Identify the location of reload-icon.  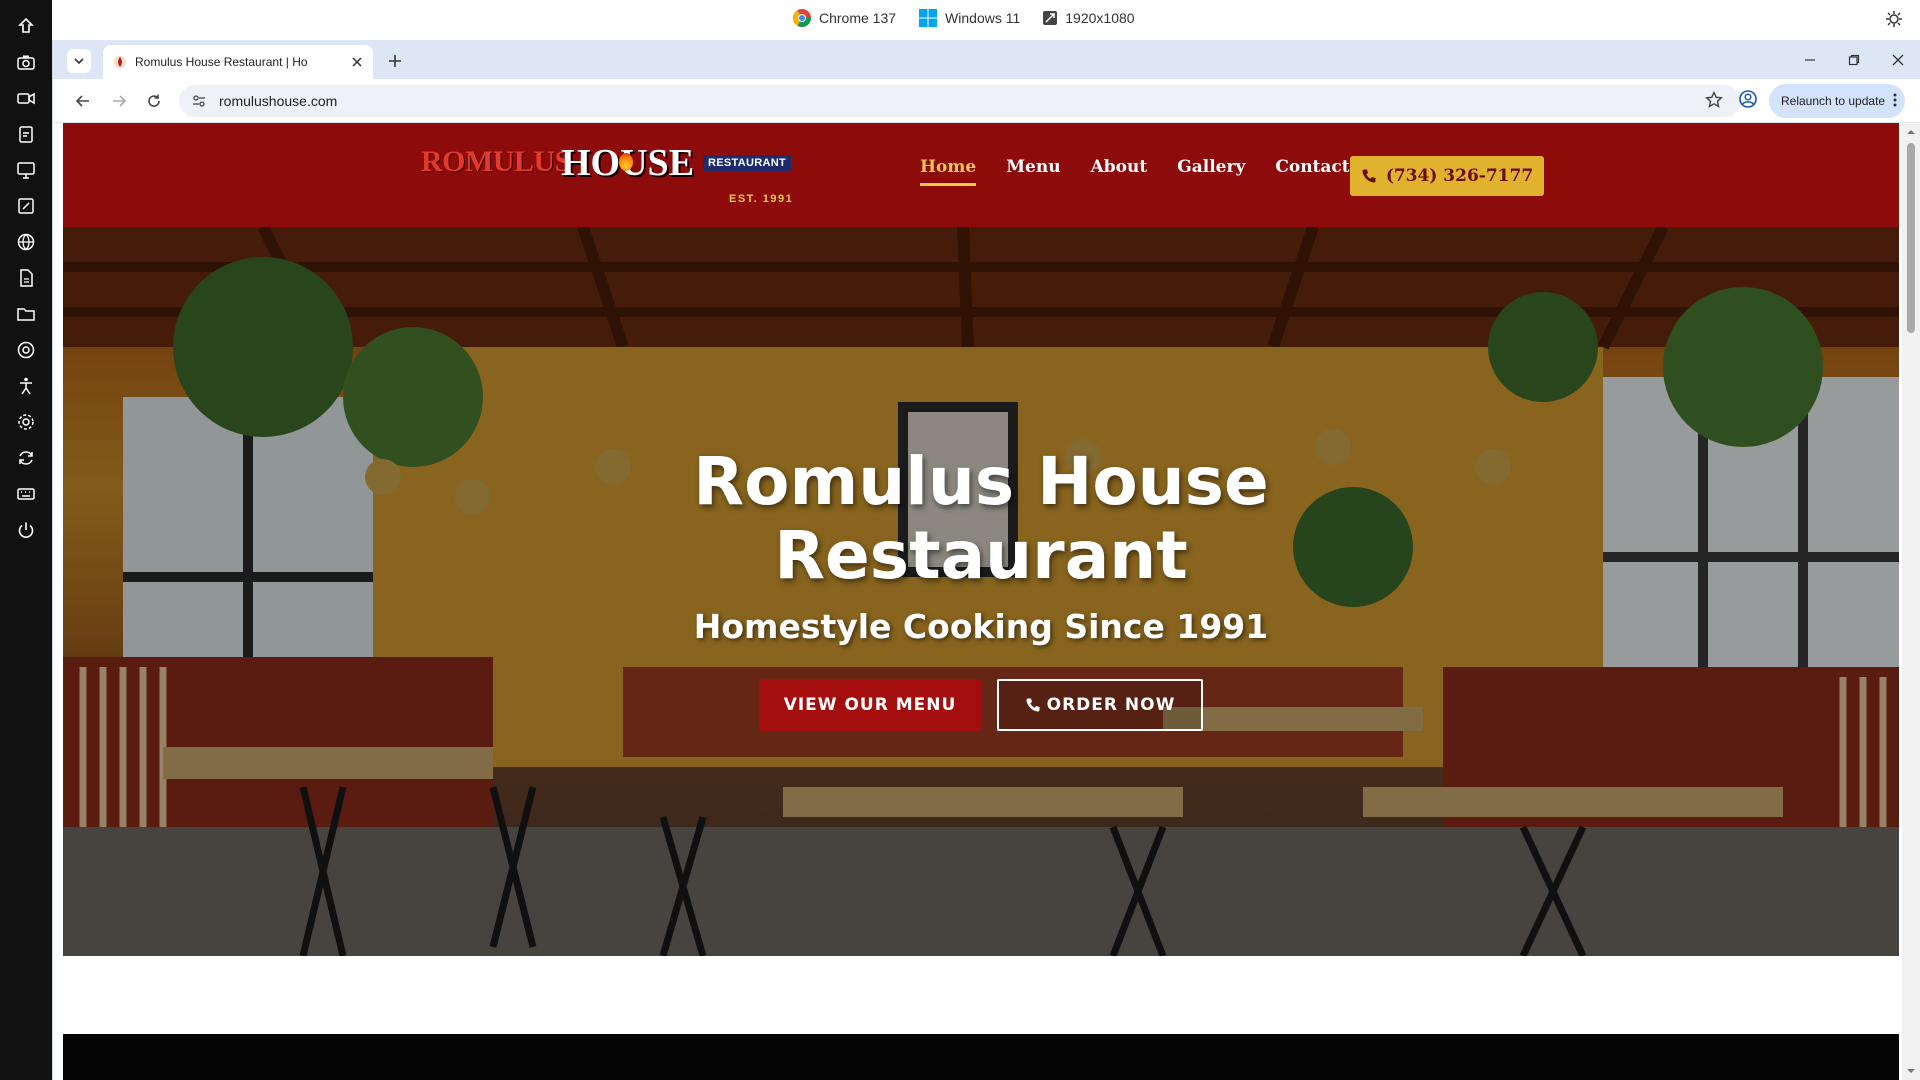
(154, 100).